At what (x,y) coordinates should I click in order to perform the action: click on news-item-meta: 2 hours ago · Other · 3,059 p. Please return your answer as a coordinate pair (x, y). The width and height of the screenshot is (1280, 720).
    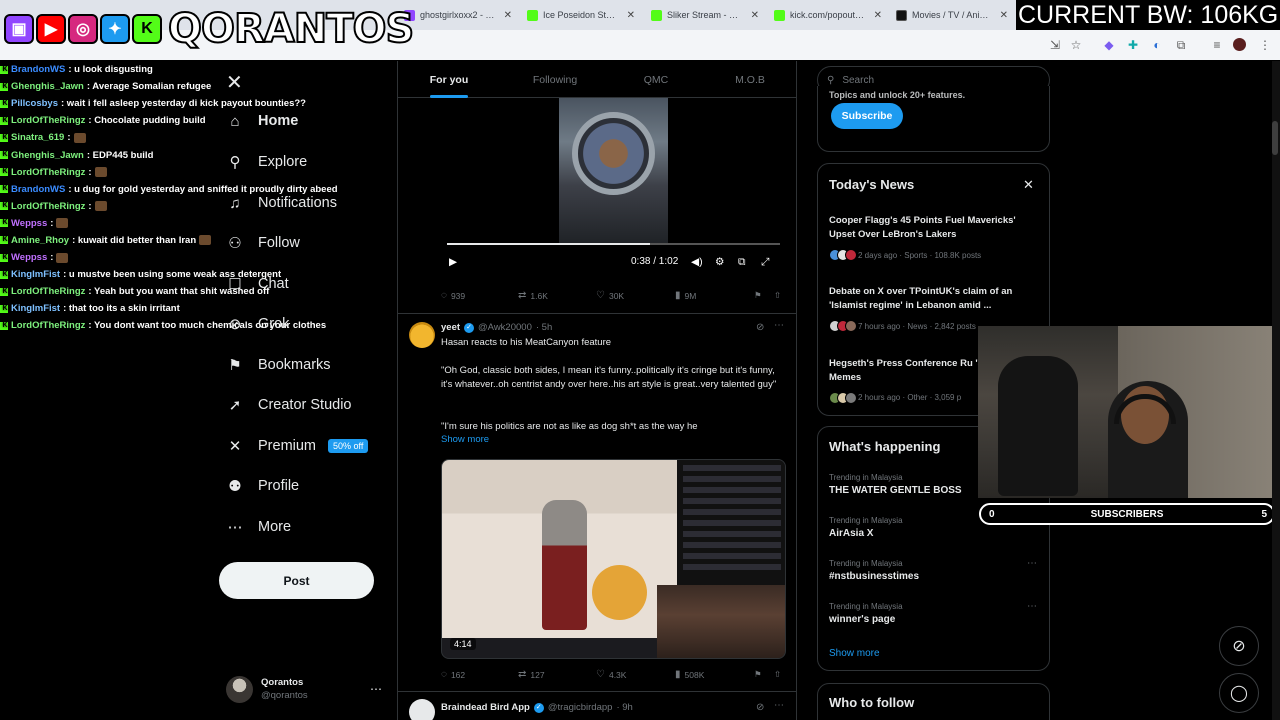
    Looking at the image, I should click on (910, 397).